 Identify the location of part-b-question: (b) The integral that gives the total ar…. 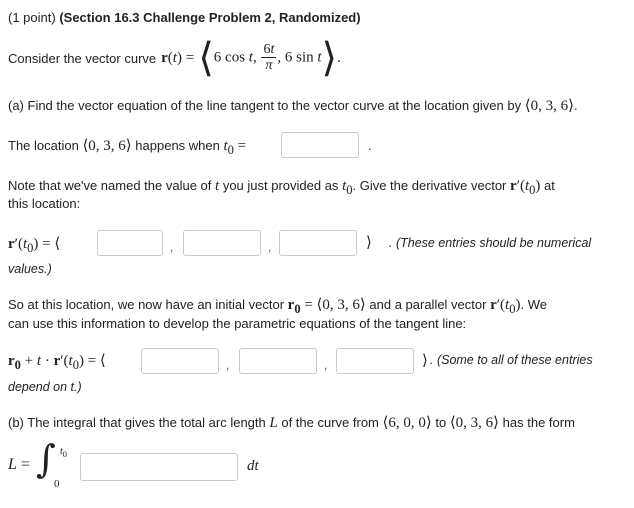
(291, 423).